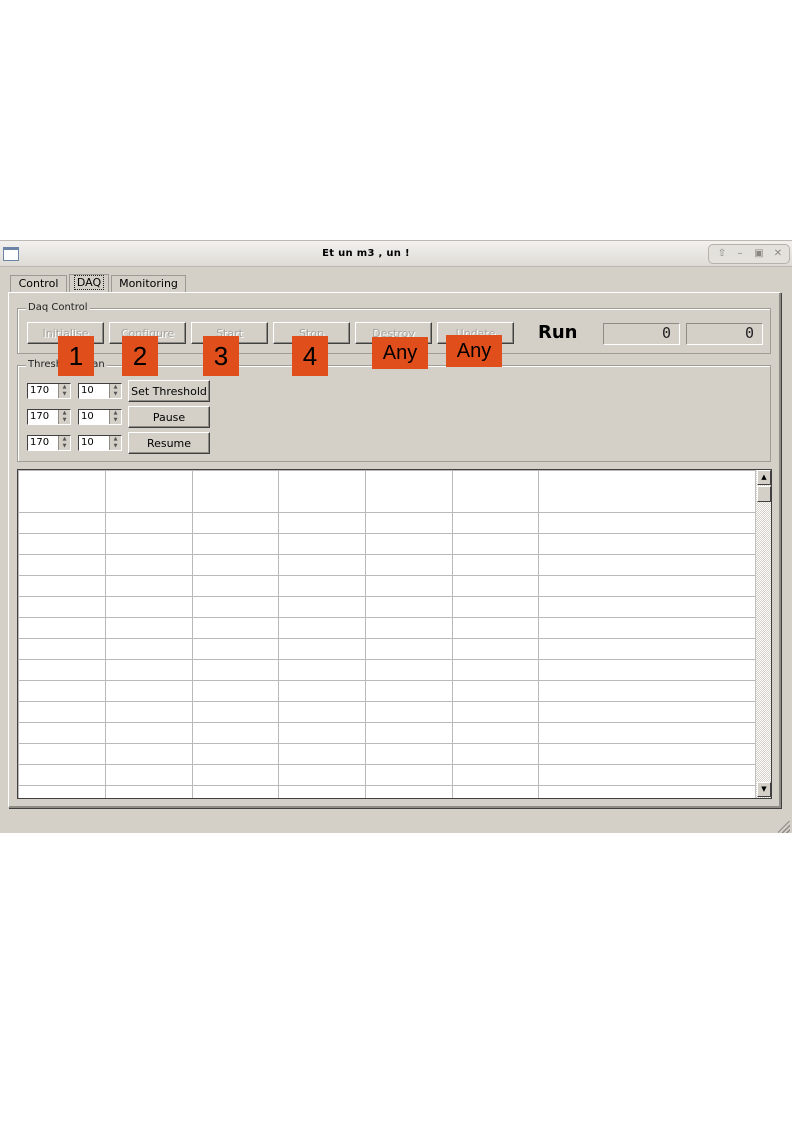 The height and width of the screenshot is (1123, 794). I want to click on tab-monitoring: Monitoring, so click(148, 284).